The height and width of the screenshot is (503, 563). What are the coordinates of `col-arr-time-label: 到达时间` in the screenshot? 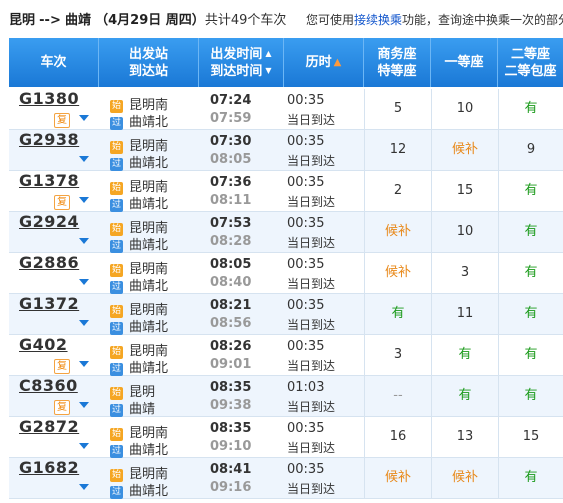 It's located at (236, 71).